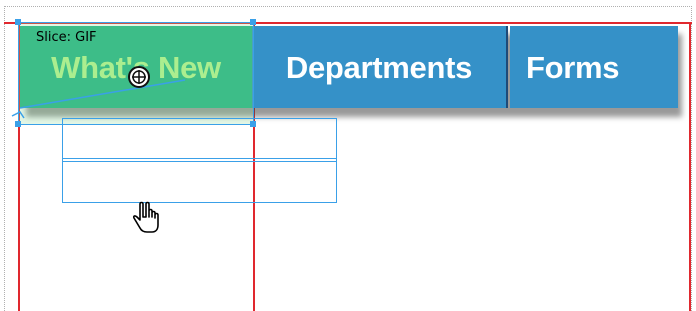 The height and width of the screenshot is (311, 696). Describe the element at coordinates (139, 77) in the screenshot. I see `crosshair-move-icon` at that location.